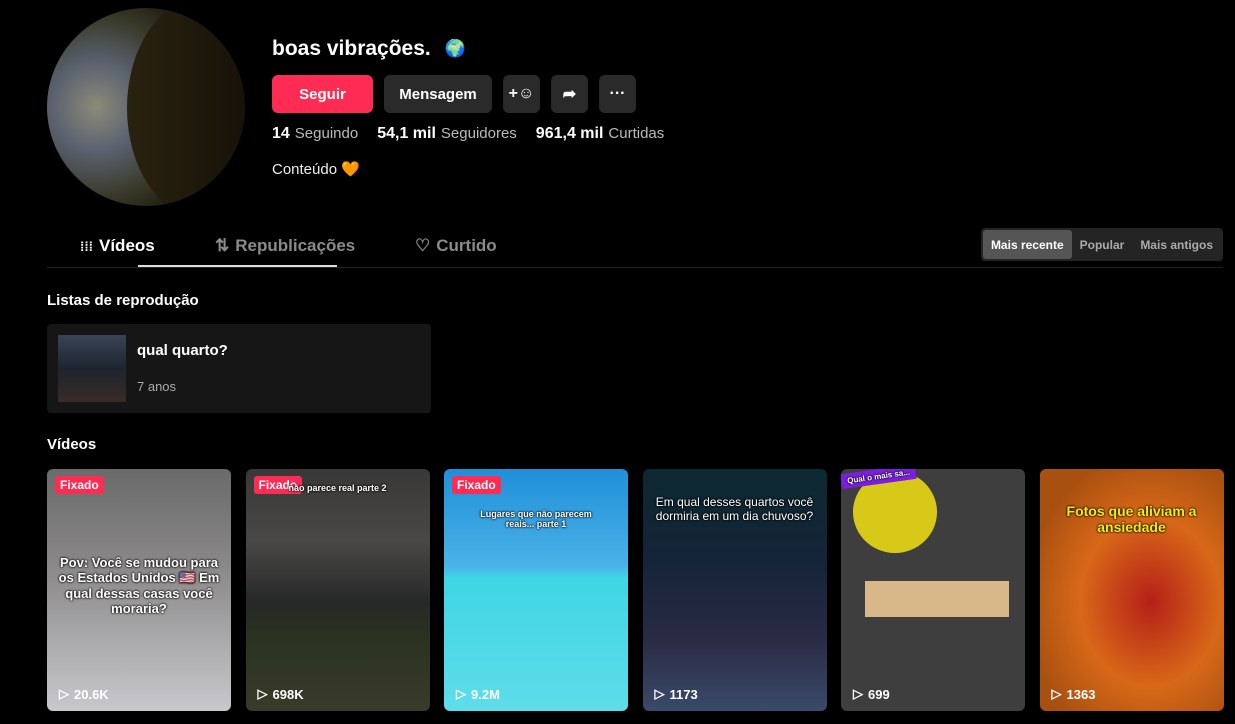 This screenshot has height=724, width=1235. Describe the element at coordinates (879, 694) in the screenshot. I see `views-text: 699` at that location.